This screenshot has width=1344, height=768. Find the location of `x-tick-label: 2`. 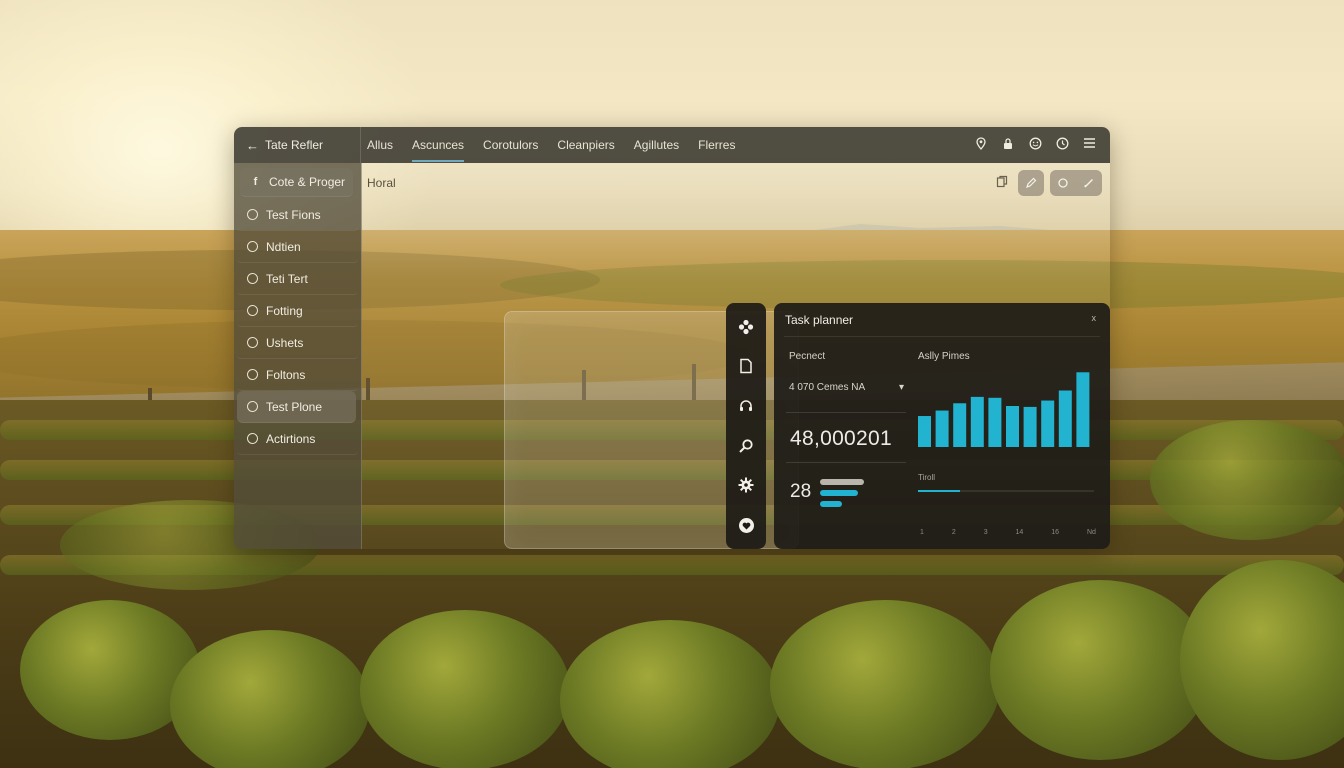

x-tick-label: 2 is located at coordinates (953, 532).